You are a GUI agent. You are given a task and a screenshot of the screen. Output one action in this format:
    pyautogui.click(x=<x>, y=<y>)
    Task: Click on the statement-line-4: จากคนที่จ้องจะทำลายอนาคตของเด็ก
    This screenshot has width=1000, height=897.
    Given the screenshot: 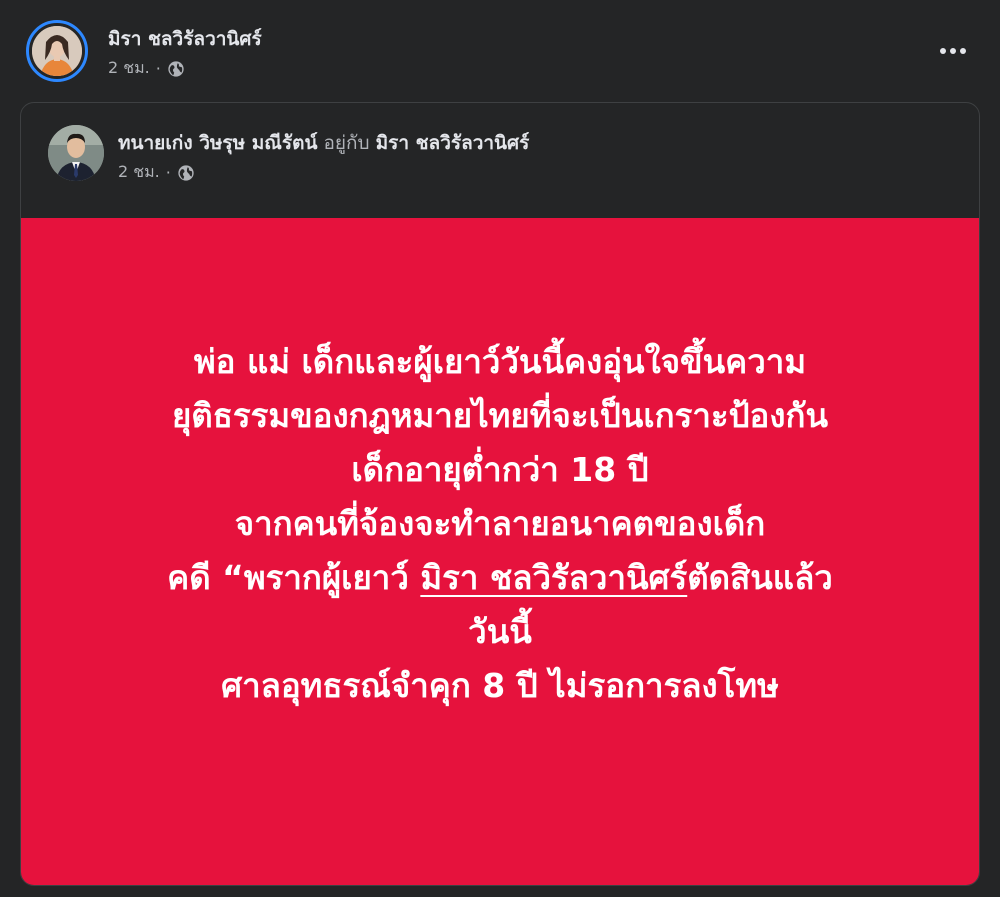 What is the action you would take?
    pyautogui.click(x=500, y=523)
    